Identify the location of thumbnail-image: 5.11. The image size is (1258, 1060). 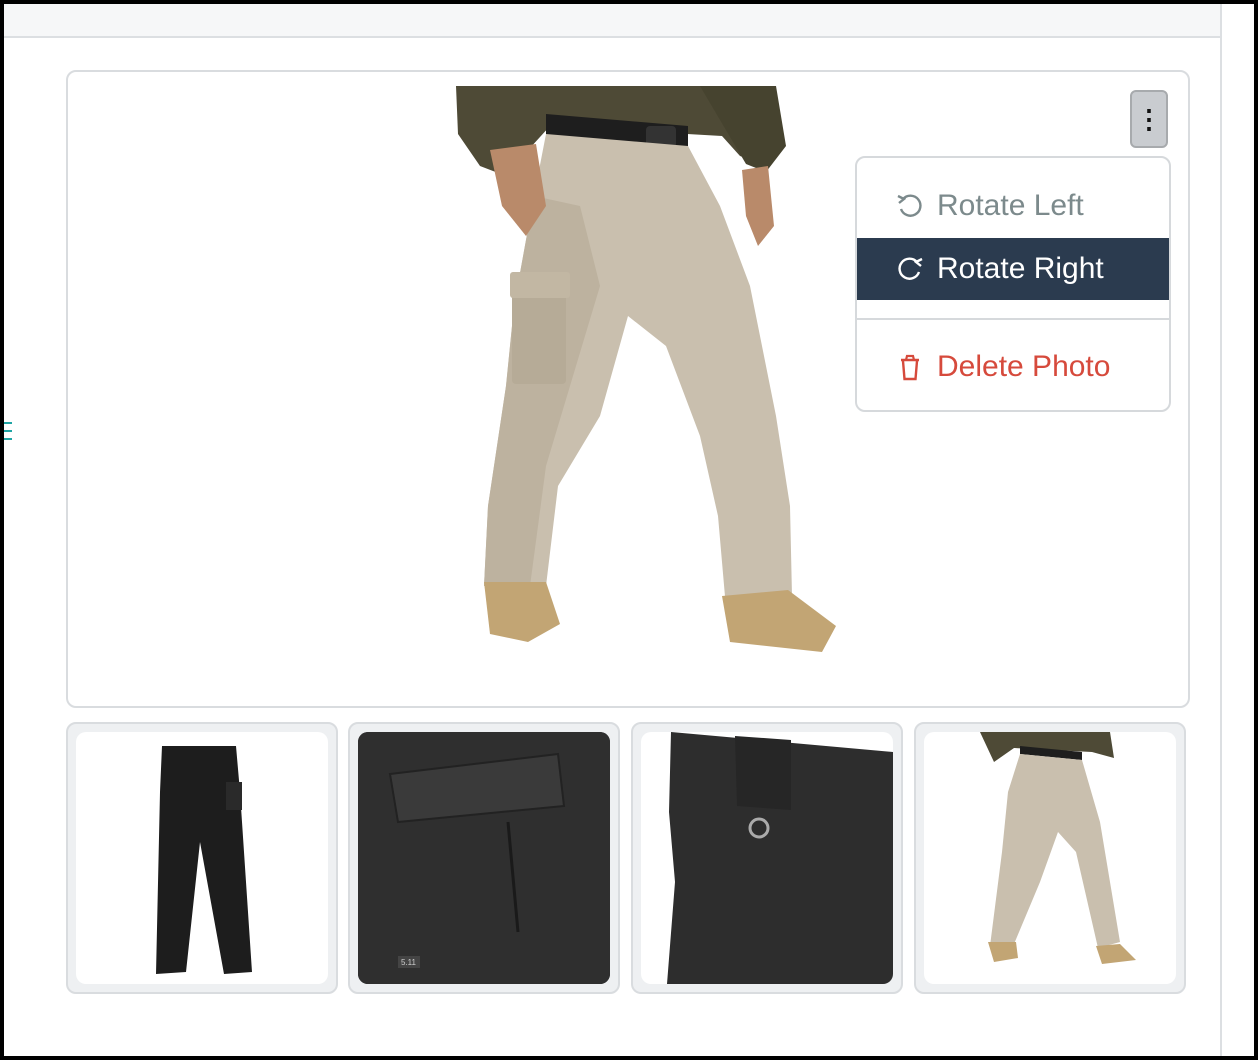
(484, 858).